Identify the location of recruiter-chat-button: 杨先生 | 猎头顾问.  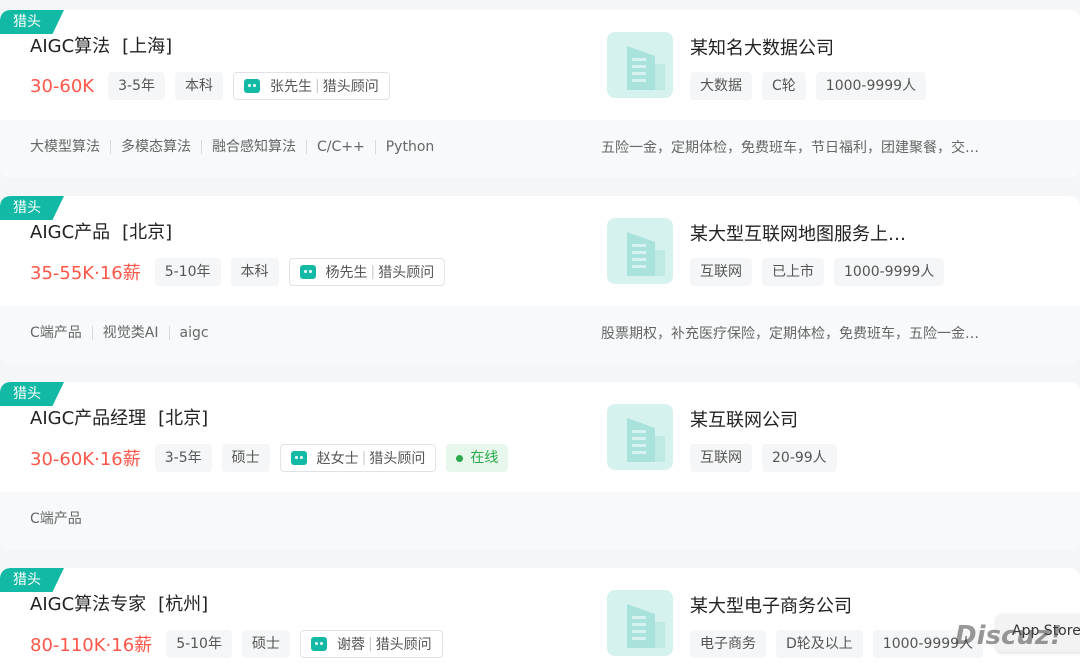
(367, 272).